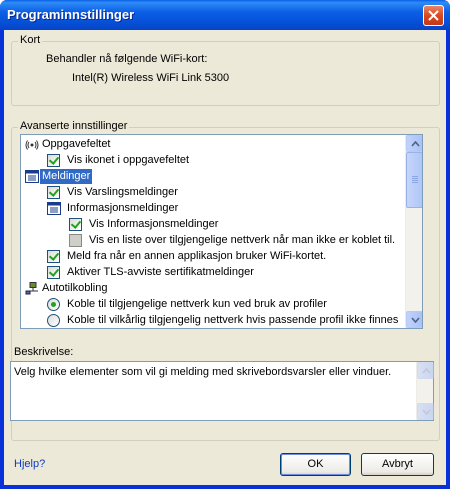  Describe the element at coordinates (128, 160) in the screenshot. I see `tree-item-label: Vis ikonet i oppgavefeltet` at that location.